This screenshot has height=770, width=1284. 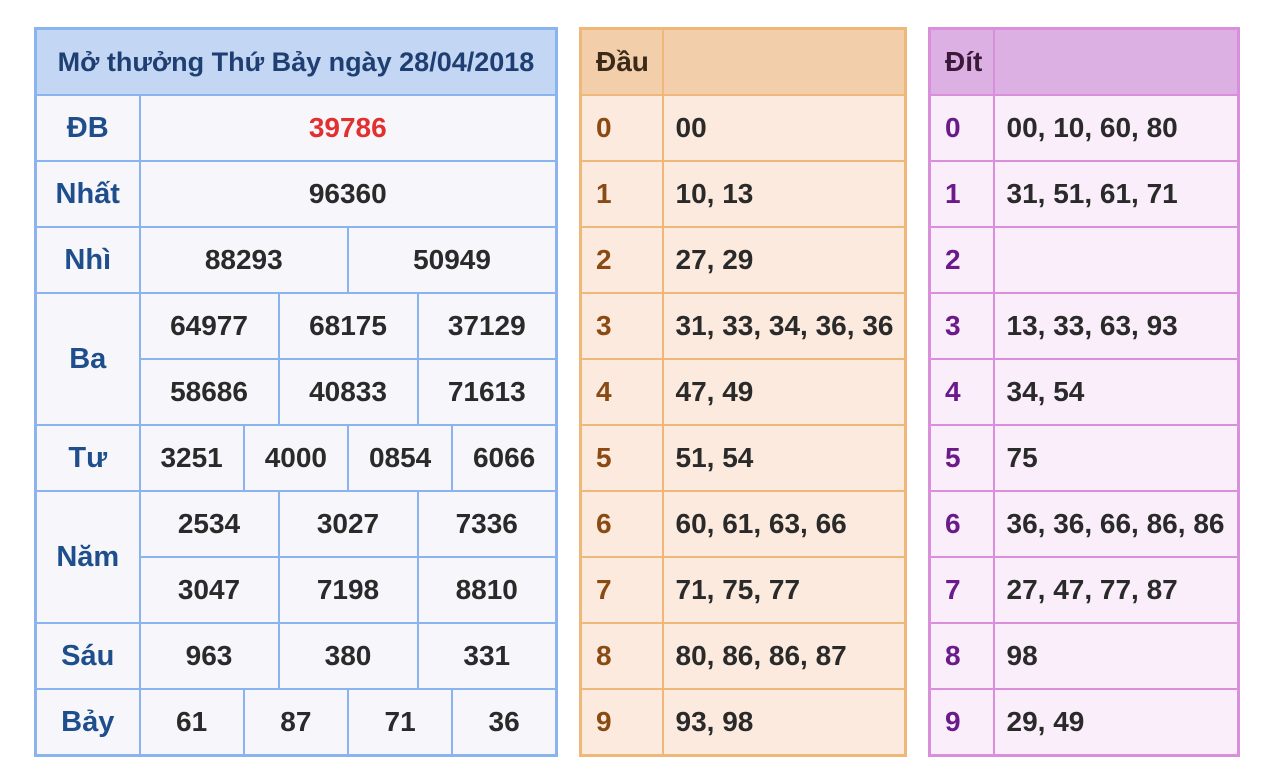 What do you see at coordinates (784, 61) in the screenshot?
I see `dau-header-empty` at bounding box center [784, 61].